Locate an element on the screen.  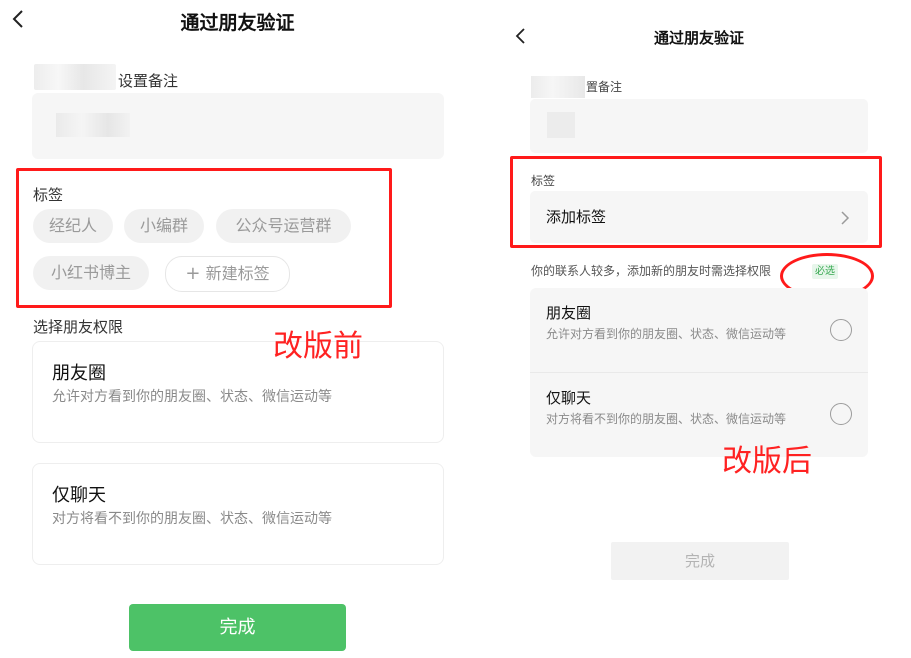
back-arrow-icon is located at coordinates (521, 36).